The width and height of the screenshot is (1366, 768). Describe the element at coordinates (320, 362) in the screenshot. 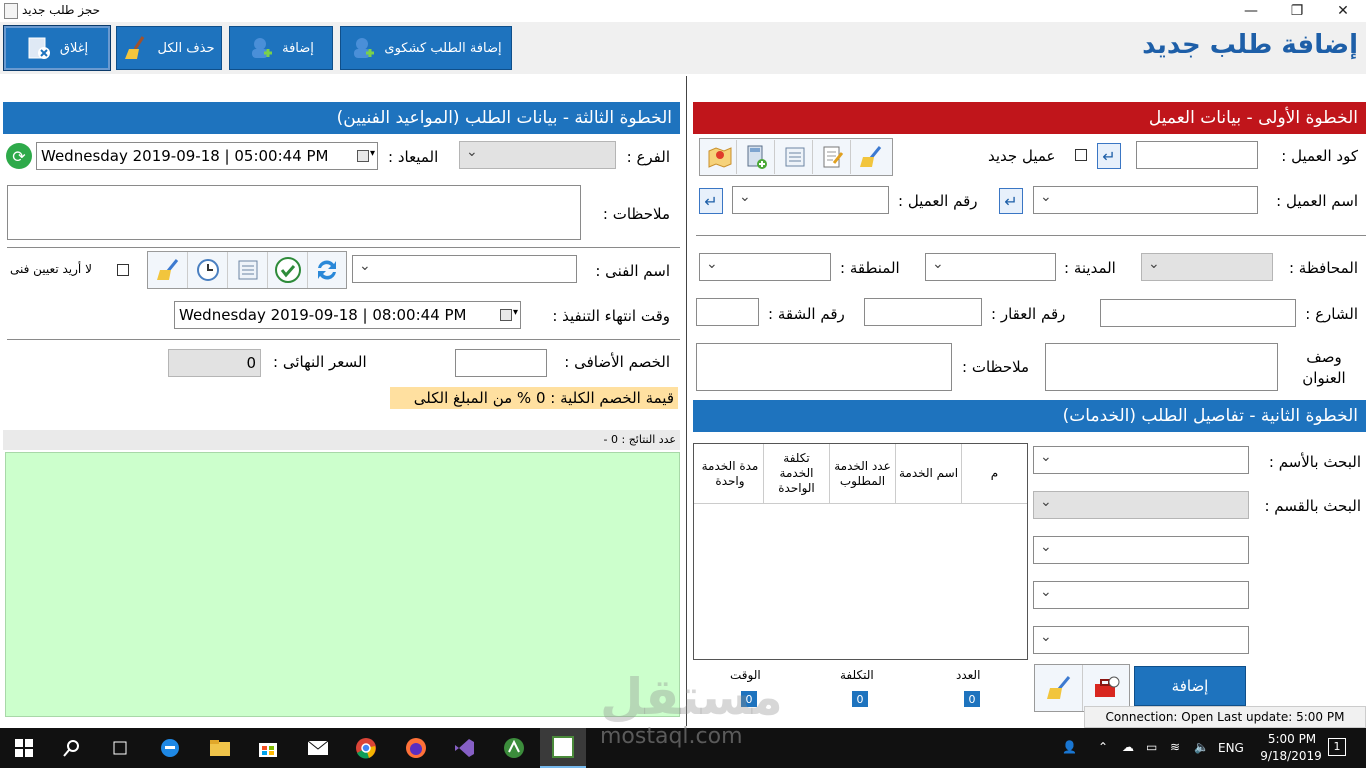

I see `final-price-label: السعر النهائى :` at that location.